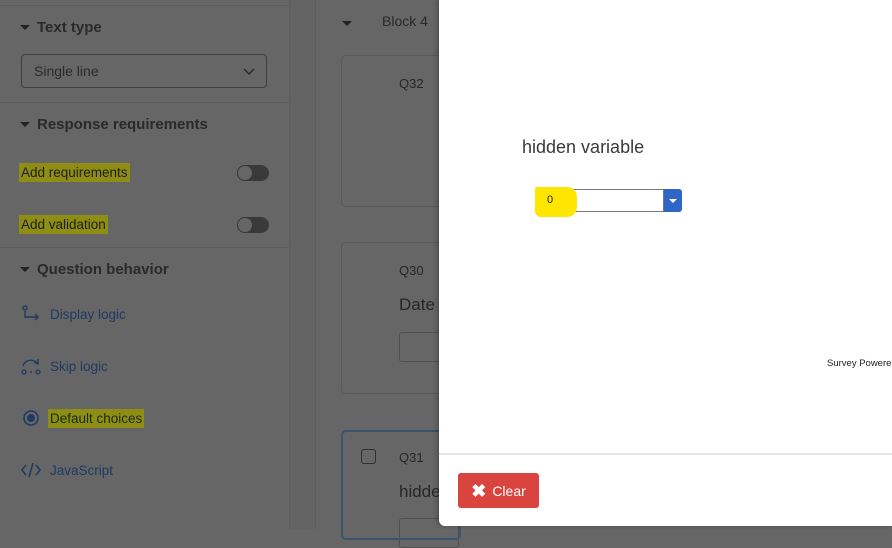 This screenshot has width=892, height=548. What do you see at coordinates (665, 454) in the screenshot?
I see `footer-divider` at bounding box center [665, 454].